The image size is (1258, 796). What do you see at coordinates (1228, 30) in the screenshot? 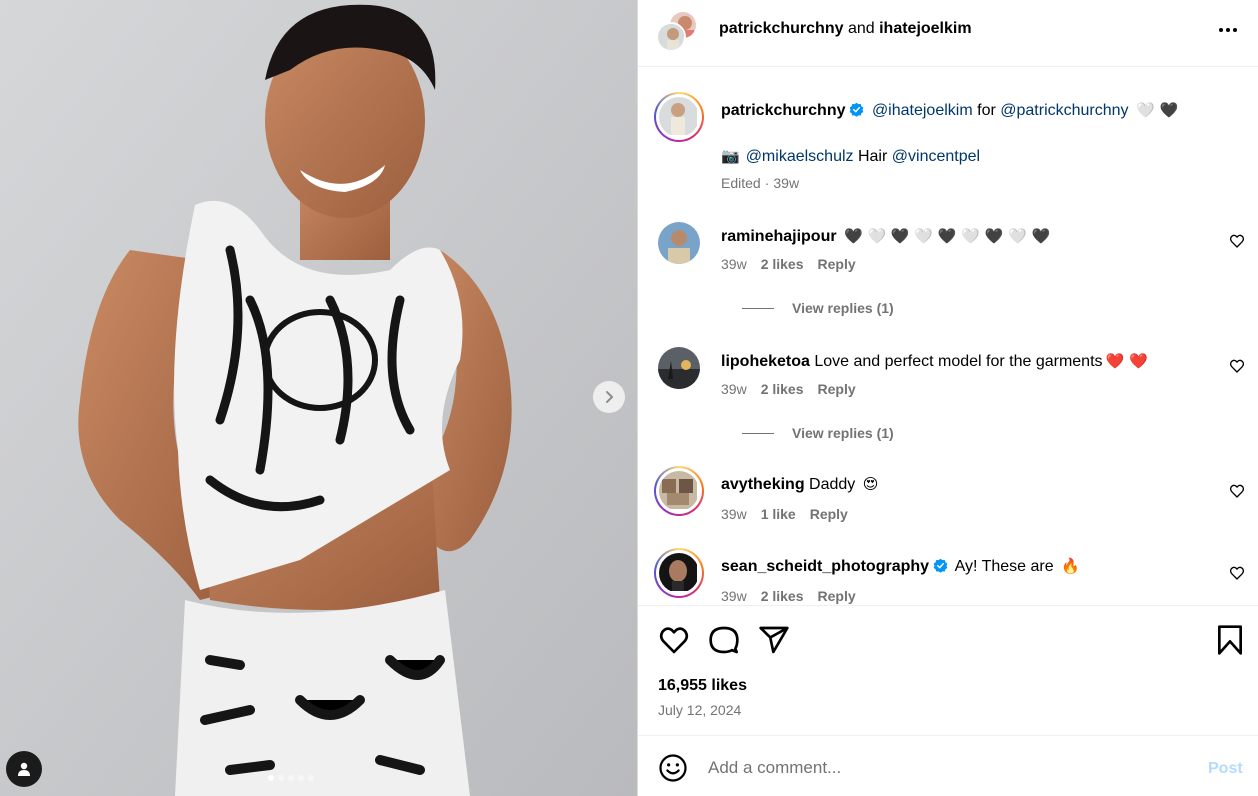
I see `more-options-icon` at bounding box center [1228, 30].